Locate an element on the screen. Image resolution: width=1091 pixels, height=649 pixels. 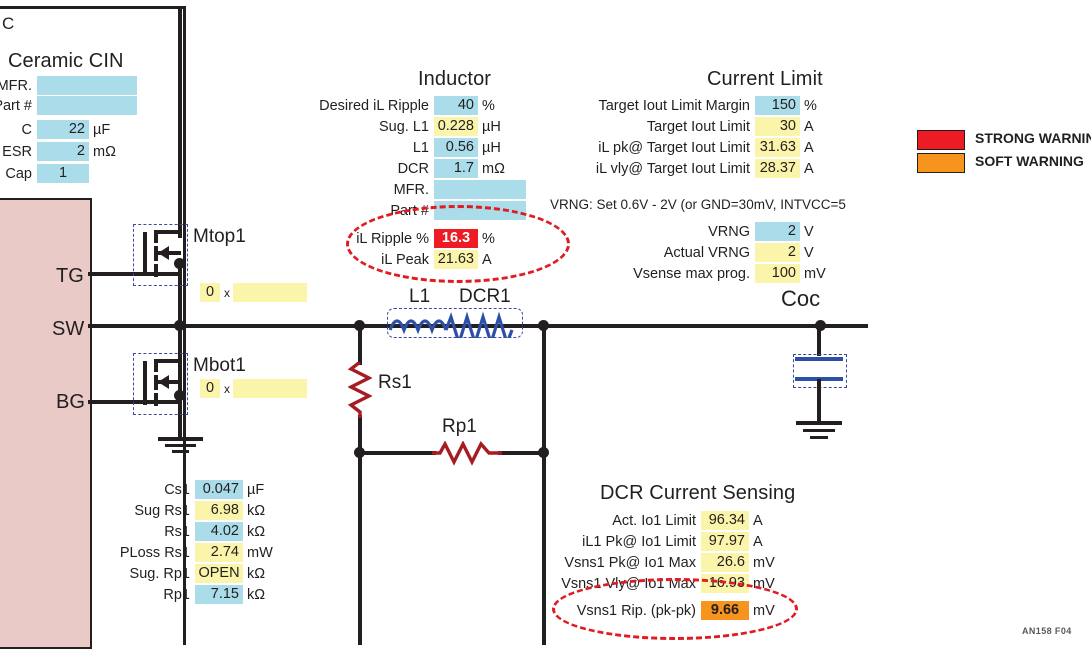
field-row: ESR 2 mΩ is located at coordinates (58, 151).